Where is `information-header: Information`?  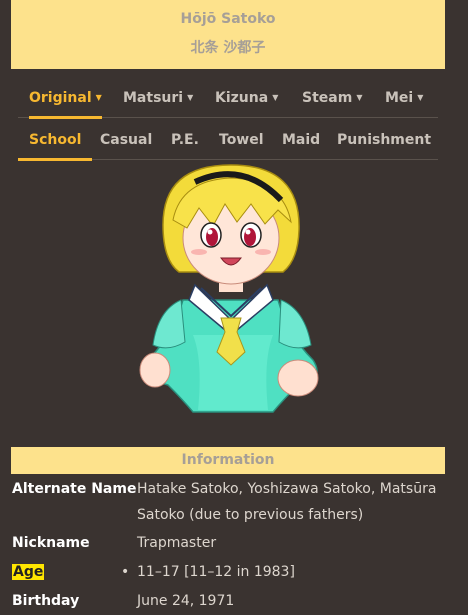
information-header: Information is located at coordinates (228, 460).